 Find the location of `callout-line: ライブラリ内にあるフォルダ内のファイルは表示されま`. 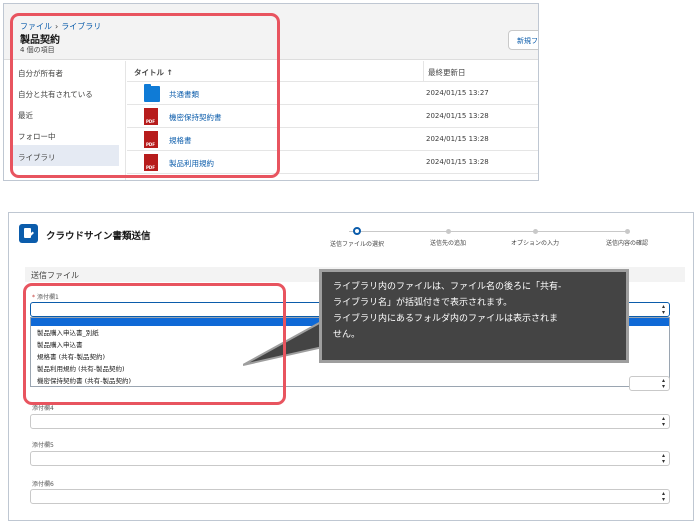

callout-line: ライブラリ内にあるフォルダ内のファイルは表示されま is located at coordinates (446, 319).